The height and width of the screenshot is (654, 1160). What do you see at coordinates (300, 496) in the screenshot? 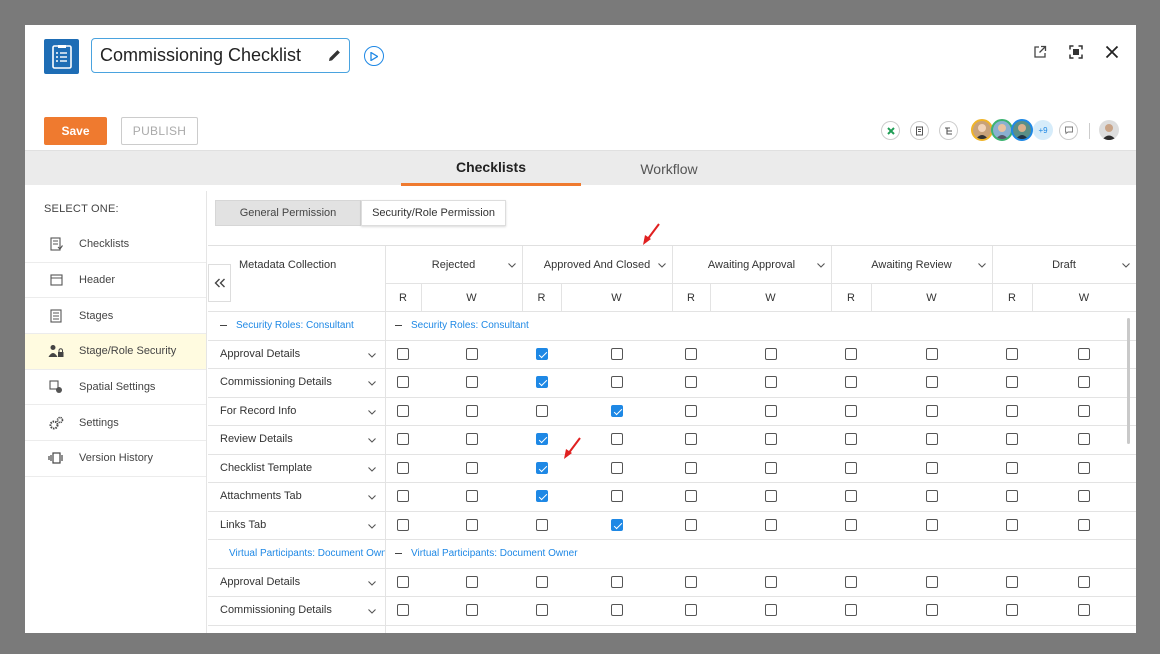
I see `table-row-label: Attachments Tab` at bounding box center [300, 496].